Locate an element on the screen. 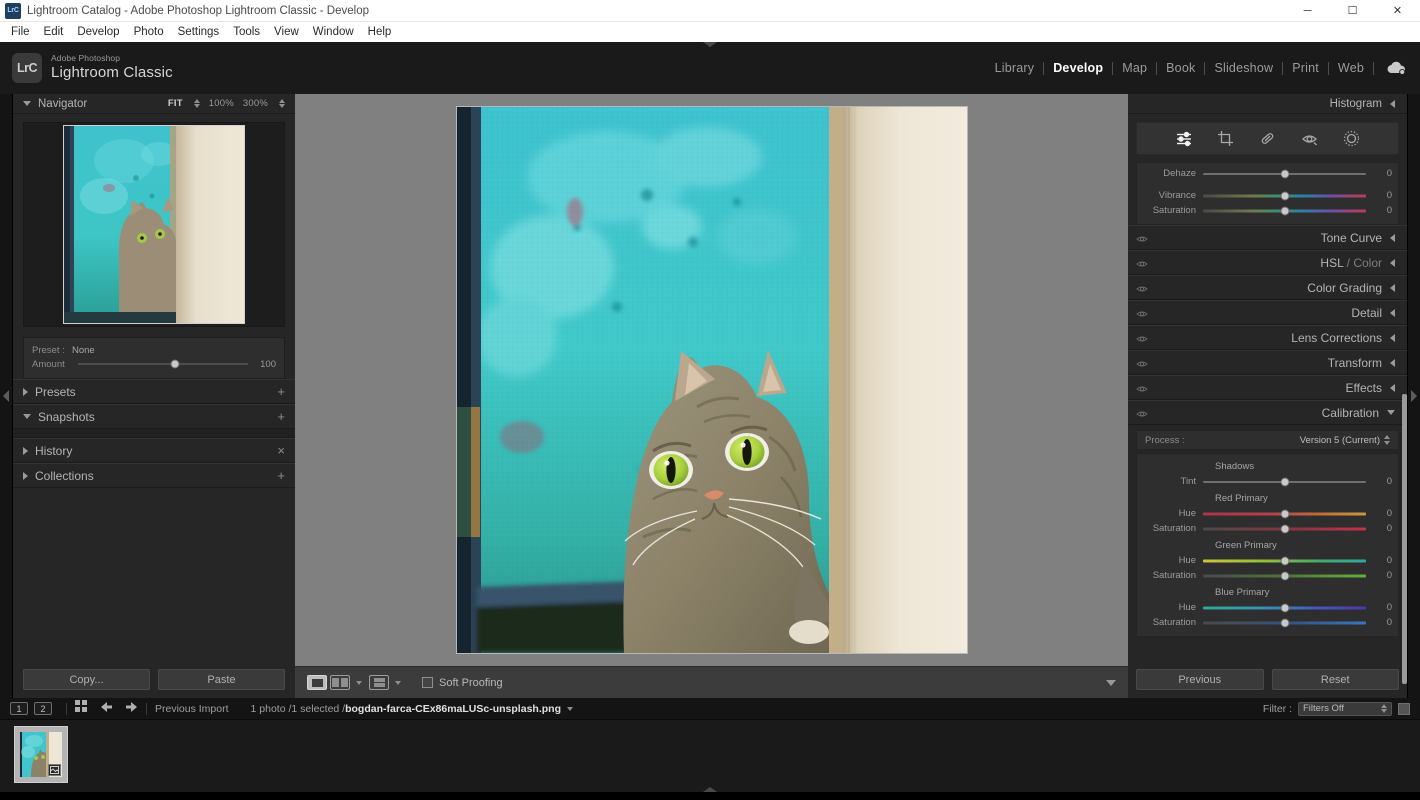 The width and height of the screenshot is (1420, 800). zoom-300-stepper-icon is located at coordinates (282, 103).